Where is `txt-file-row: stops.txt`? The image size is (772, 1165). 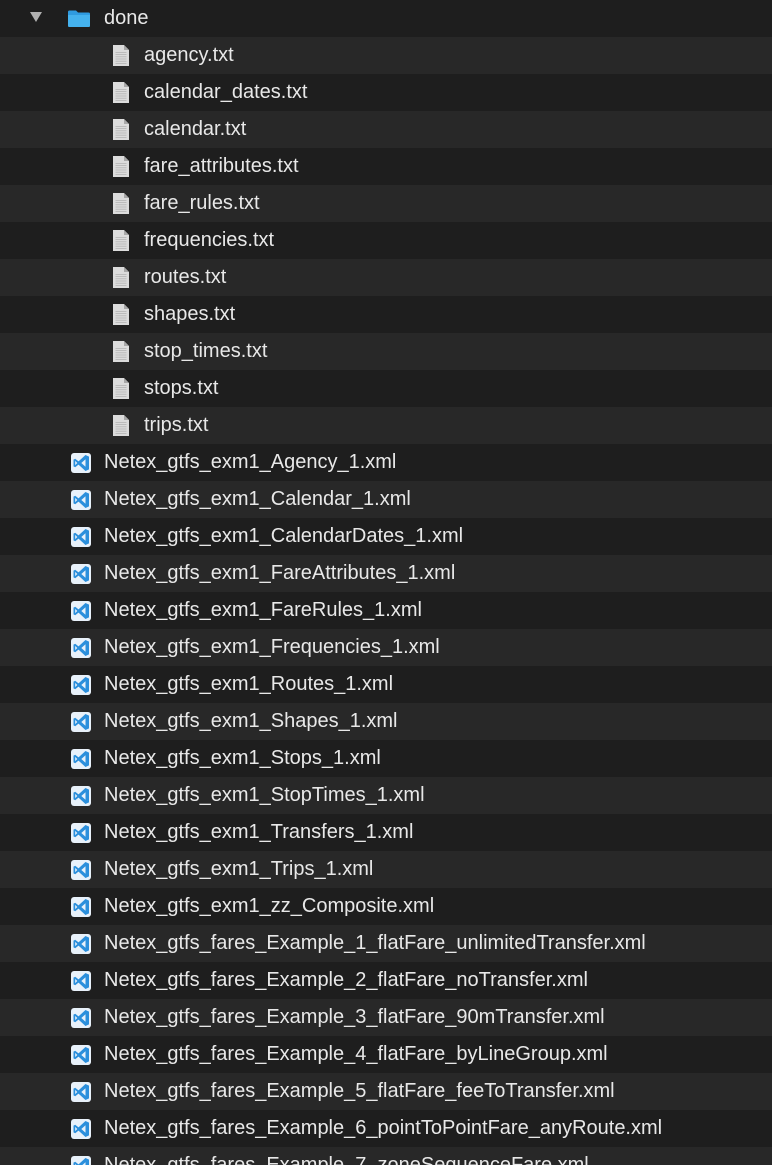 txt-file-row: stops.txt is located at coordinates (386, 388).